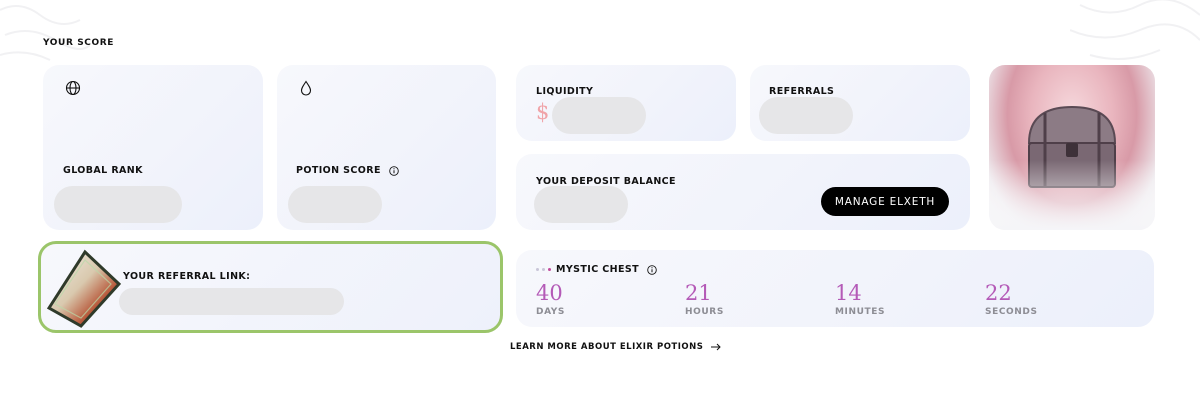 This screenshot has height=412, width=1200. What do you see at coordinates (1135, 30) in the screenshot?
I see `decorative-pattern-right` at bounding box center [1135, 30].